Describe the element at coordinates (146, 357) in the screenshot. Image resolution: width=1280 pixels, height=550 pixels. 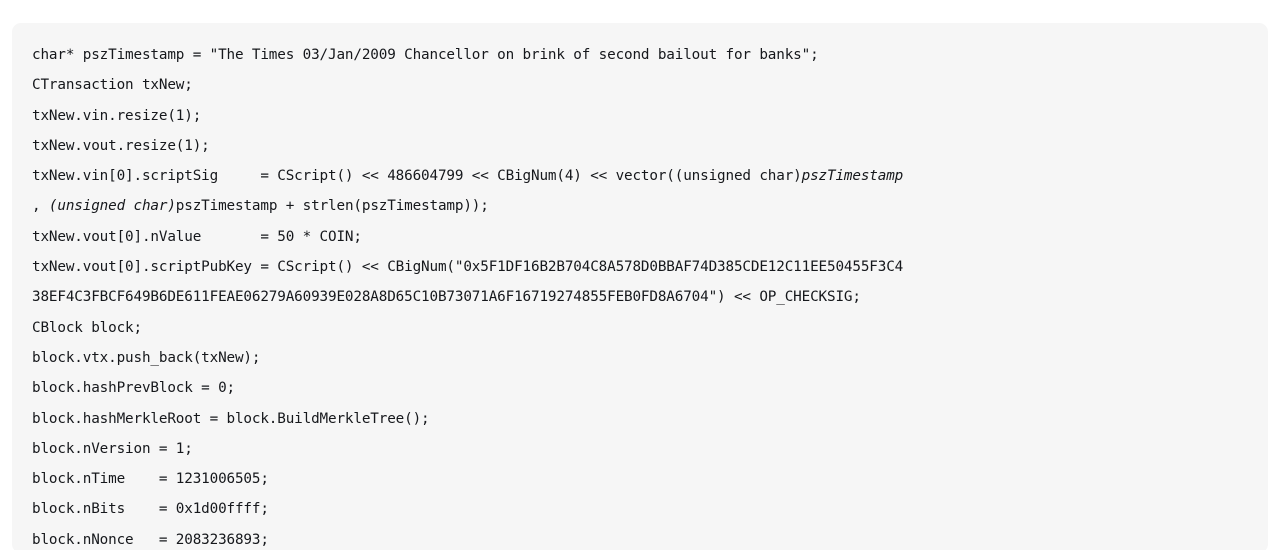
I see `code-token: block.vtx.push_back(txNew);` at that location.